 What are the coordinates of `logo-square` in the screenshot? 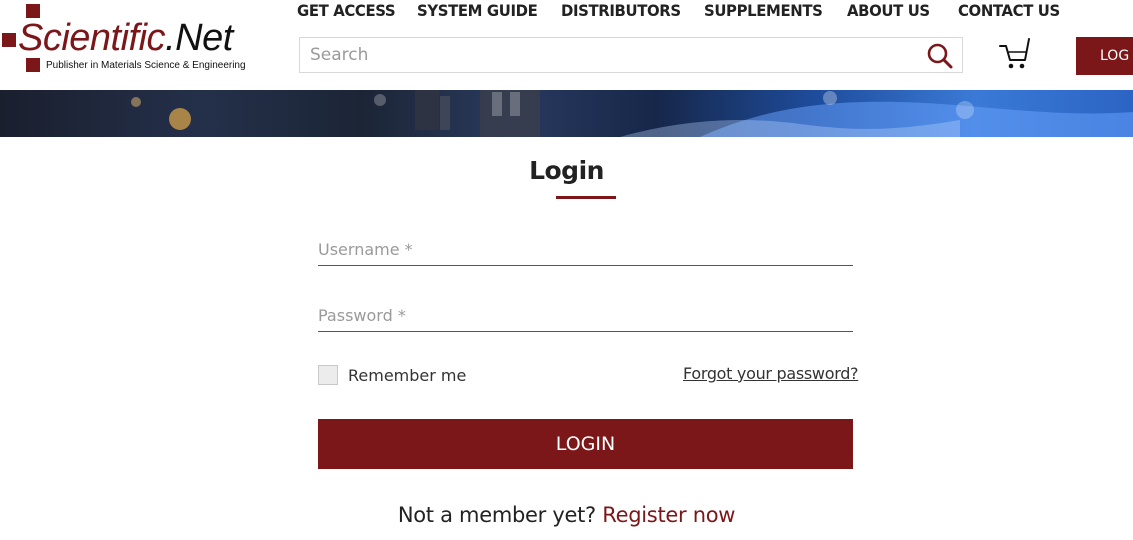 It's located at (9, 40).